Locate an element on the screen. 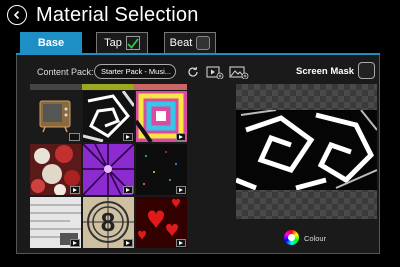 This screenshot has width=400, height=267. add-video-button is located at coordinates (215, 71).